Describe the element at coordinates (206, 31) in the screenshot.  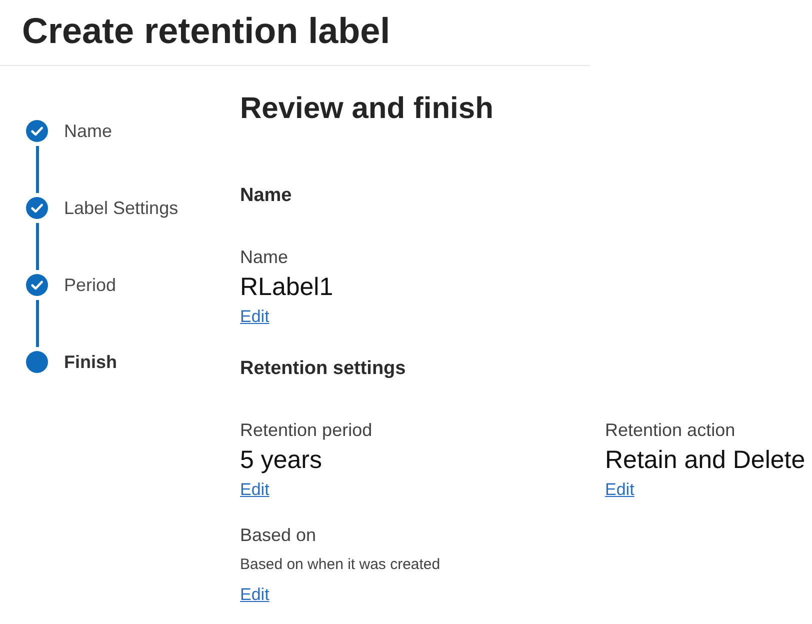
I see `page-title: Create retention label` at that location.